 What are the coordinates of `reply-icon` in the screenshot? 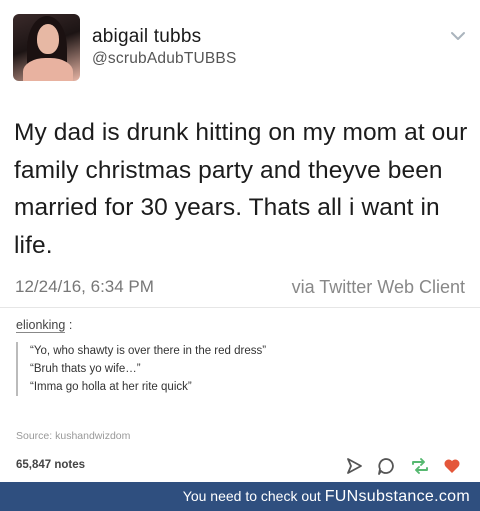 It's located at (386, 466).